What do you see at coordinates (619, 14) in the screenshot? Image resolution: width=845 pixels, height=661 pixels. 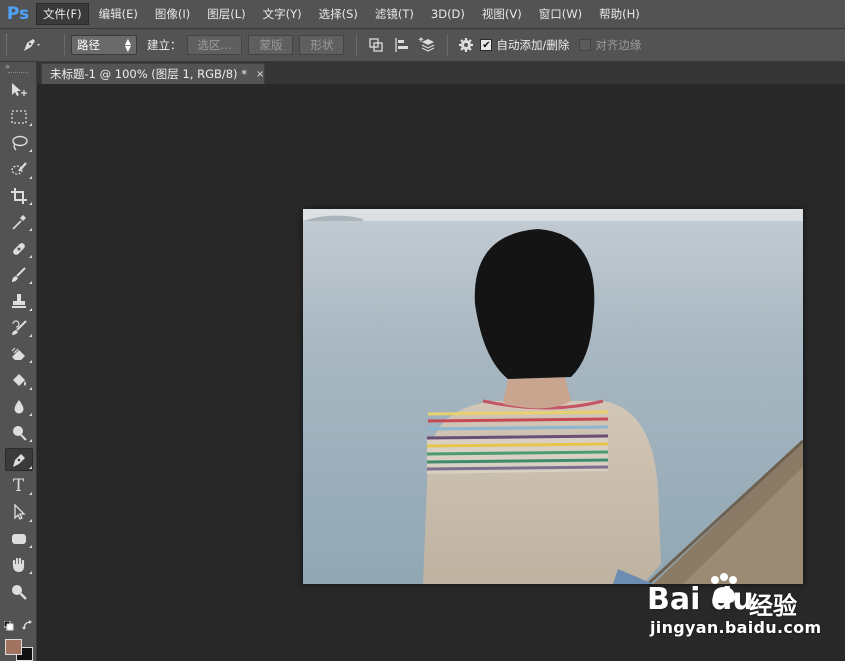 I see `menu-help: 帮助(H)` at bounding box center [619, 14].